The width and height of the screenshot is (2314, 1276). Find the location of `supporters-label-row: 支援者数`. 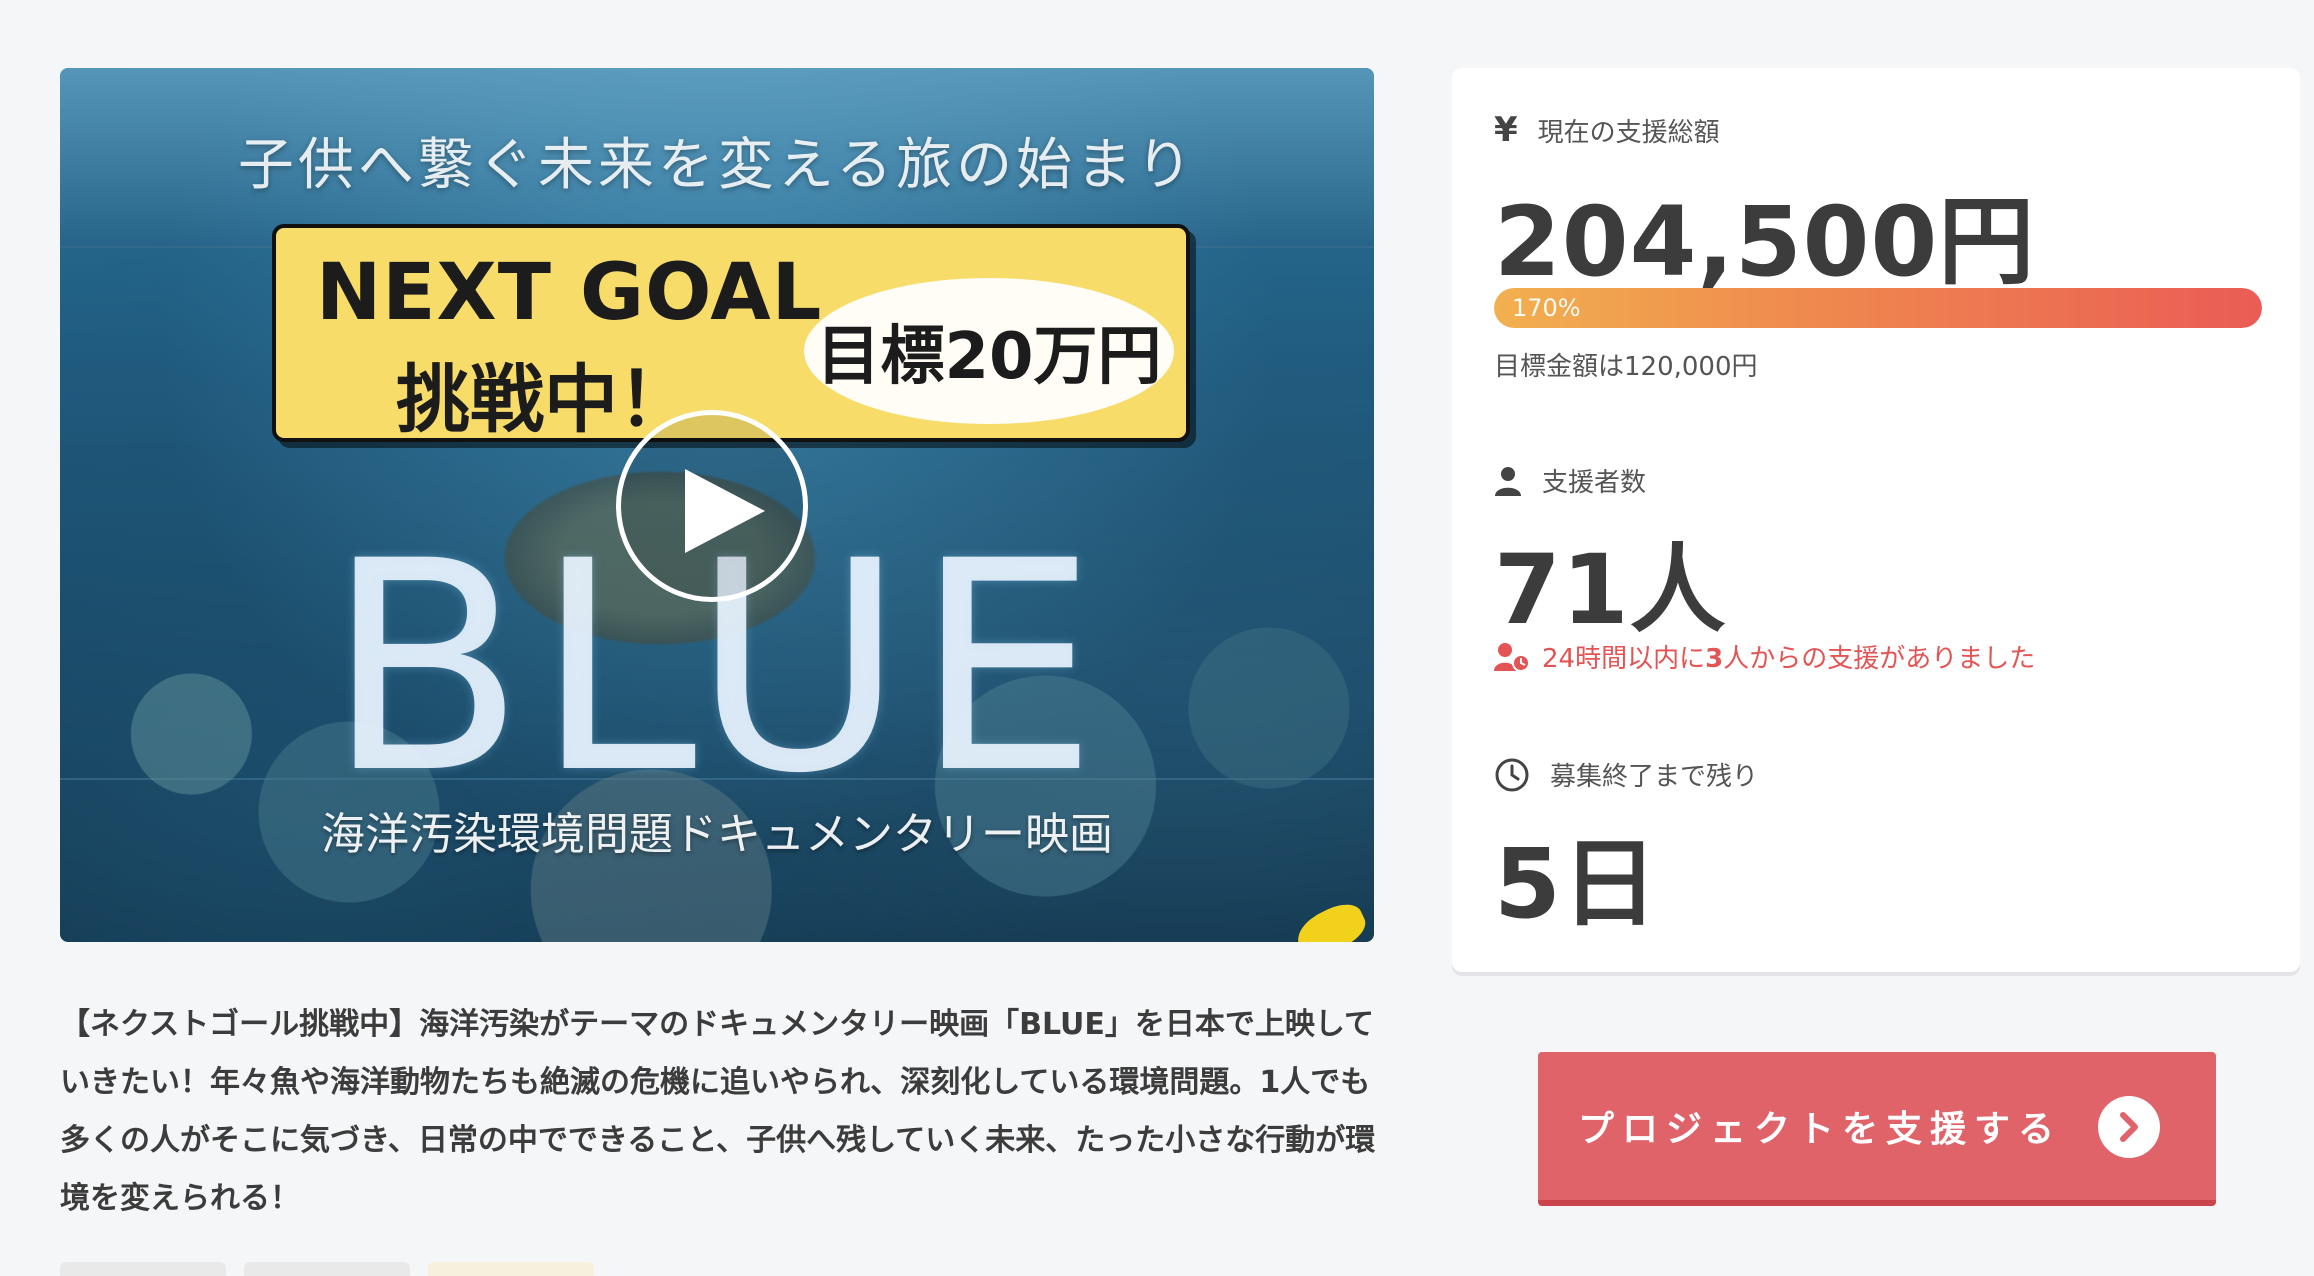

supporters-label-row: 支援者数 is located at coordinates (1570, 480).